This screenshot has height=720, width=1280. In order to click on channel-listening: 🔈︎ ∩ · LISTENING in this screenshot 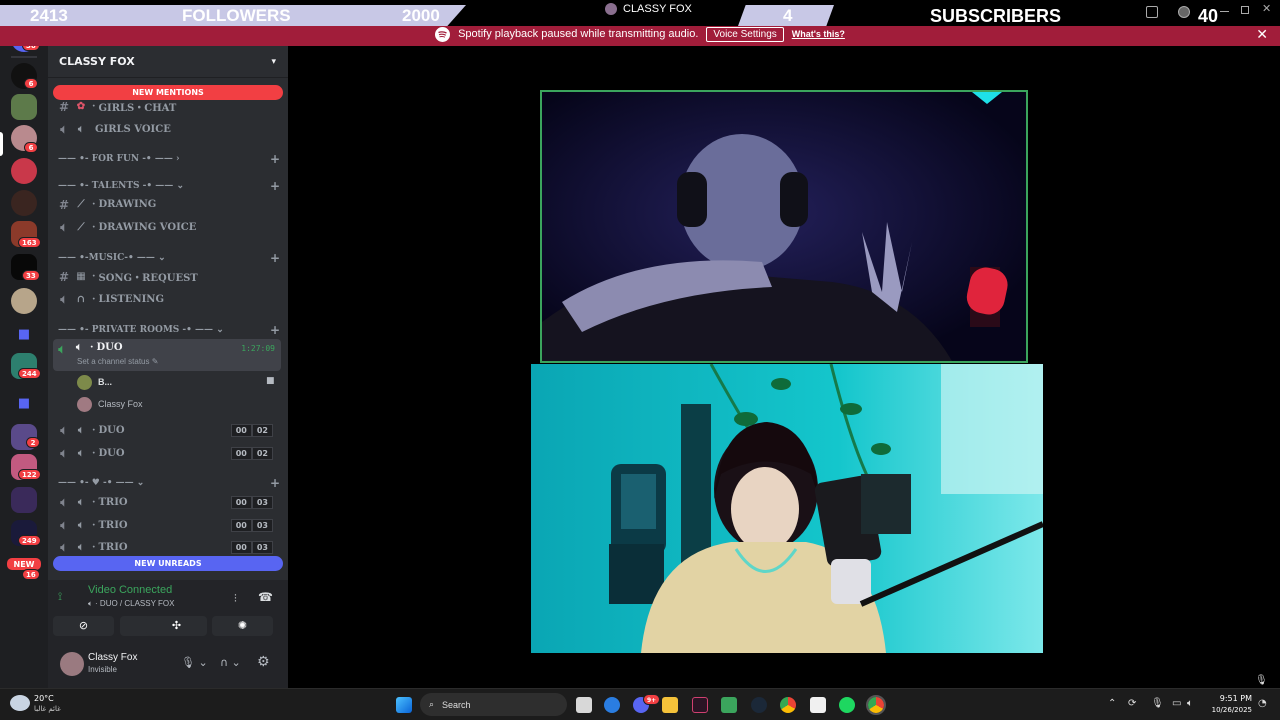, I will do `click(168, 299)`.